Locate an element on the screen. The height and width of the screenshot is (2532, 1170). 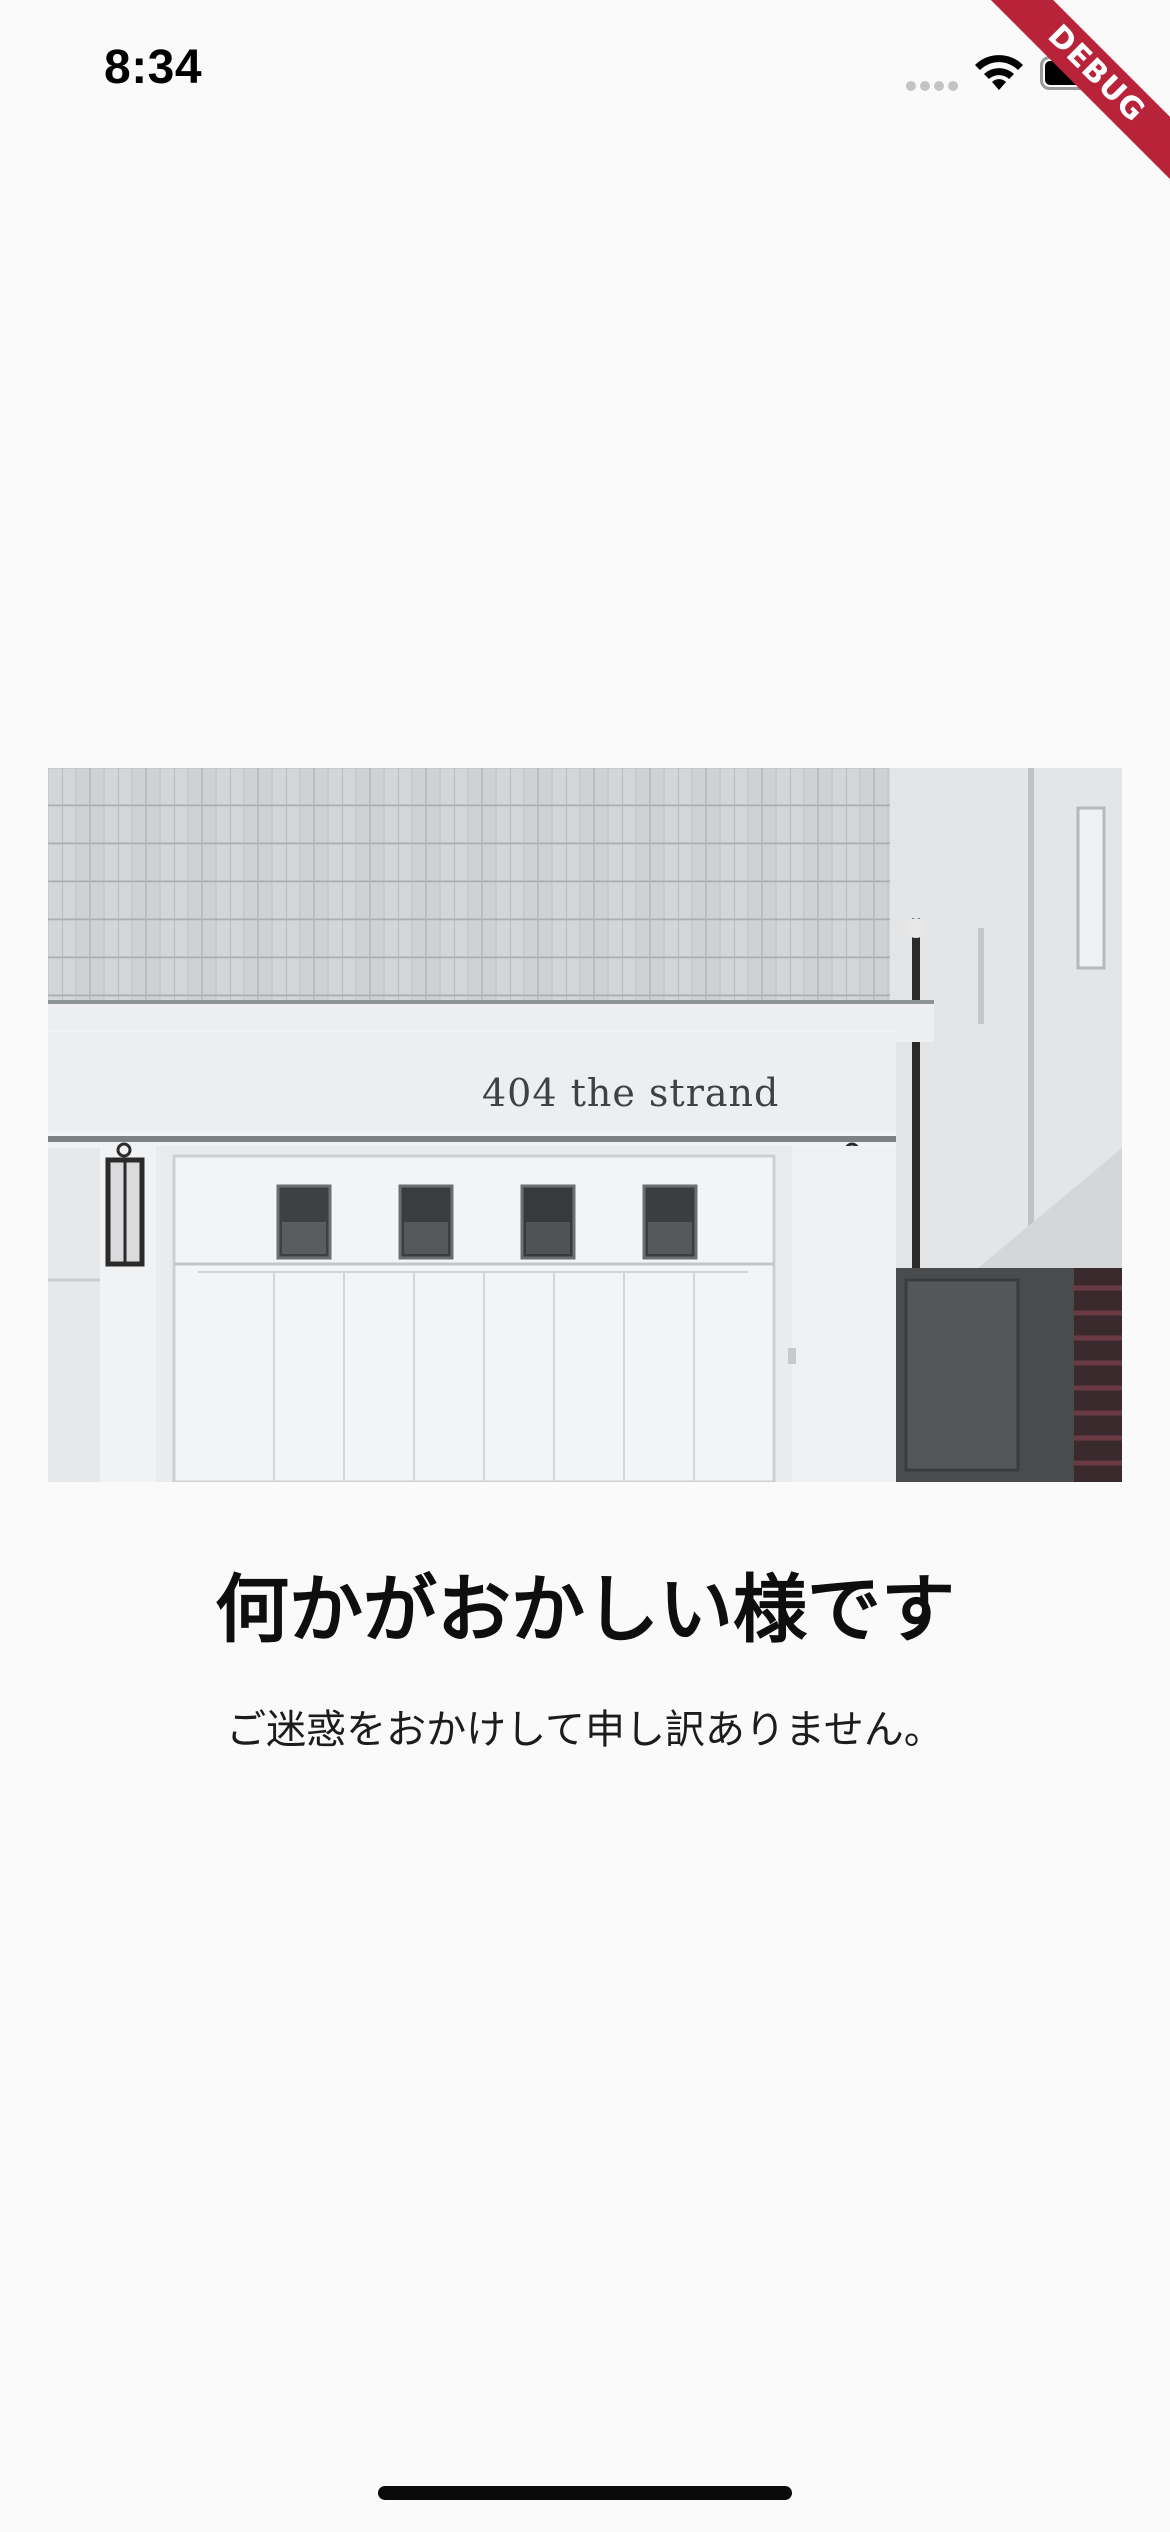
error-title: 何かがおかしい様です is located at coordinates (585, 1610).